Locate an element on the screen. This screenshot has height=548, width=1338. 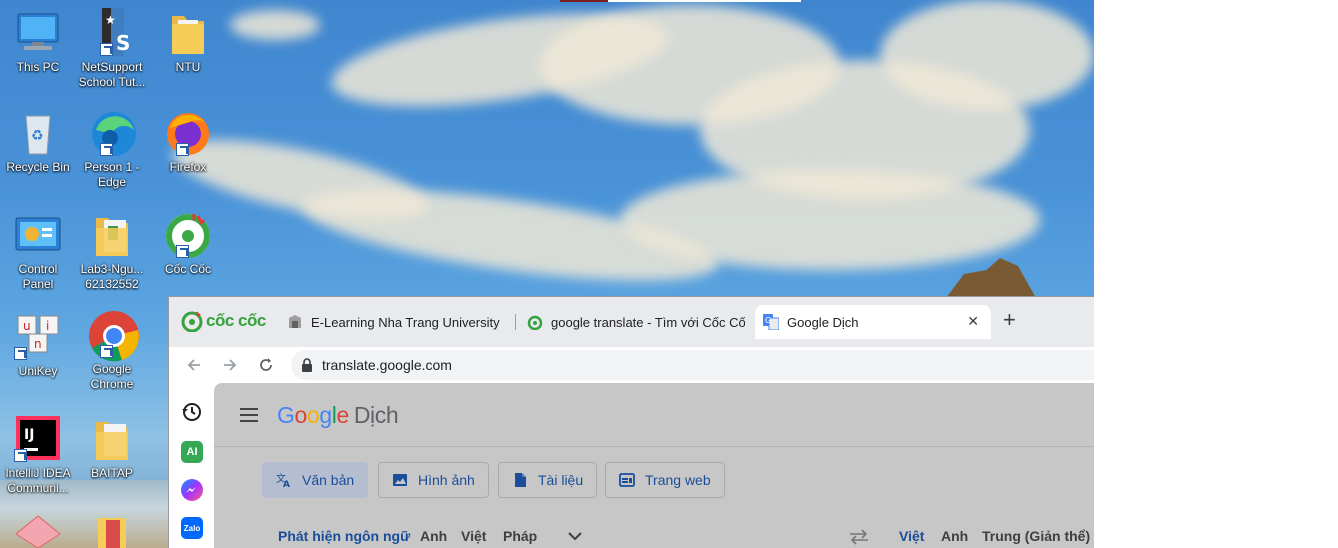
tab-title: google translate - Tìm với Cốc Cốc is located at coordinates (648, 322).